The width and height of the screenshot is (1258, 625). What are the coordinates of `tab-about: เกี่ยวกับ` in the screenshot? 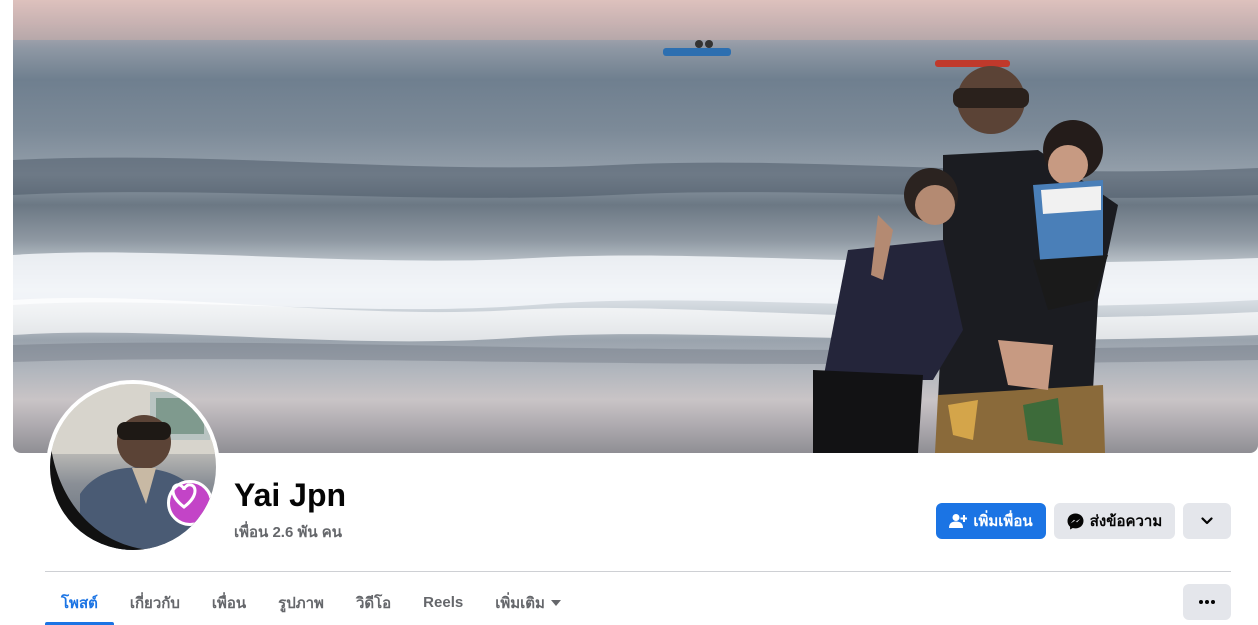 It's located at (155, 602).